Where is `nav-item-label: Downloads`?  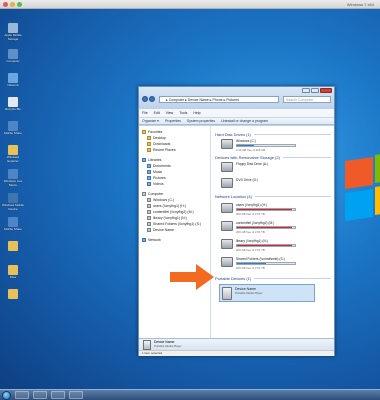 nav-item-label: Downloads is located at coordinates (162, 144).